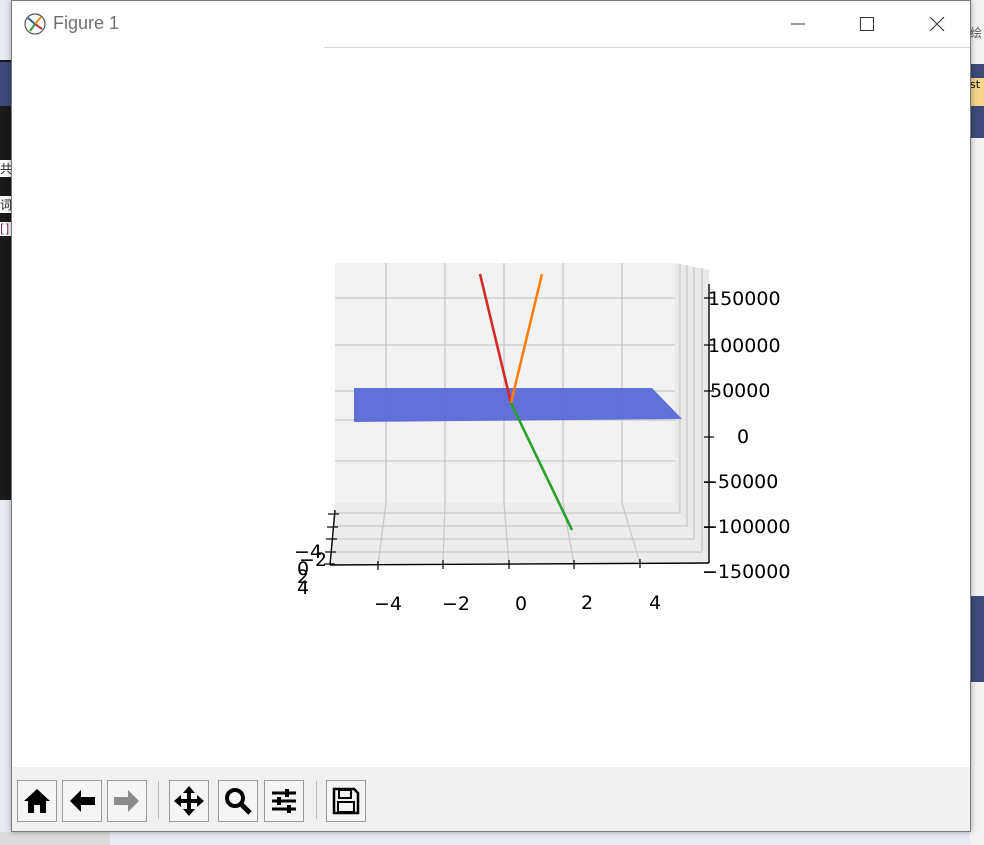 This screenshot has width=984, height=845. What do you see at coordinates (35, 24) in the screenshot?
I see `matplotlib-icon` at bounding box center [35, 24].